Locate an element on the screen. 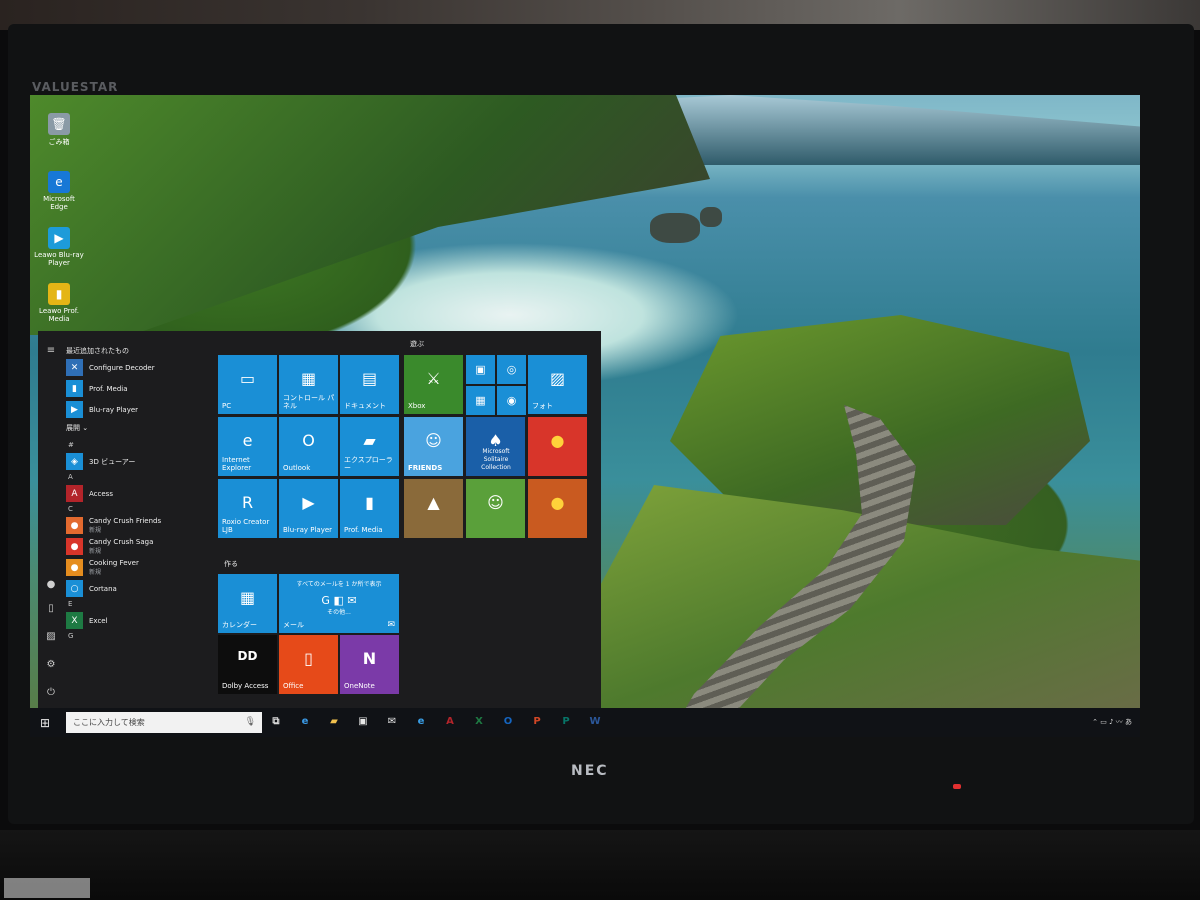 This screenshot has height=900, width=1200. desktop-icon-label: ごみ箱 is located at coordinates (59, 142).